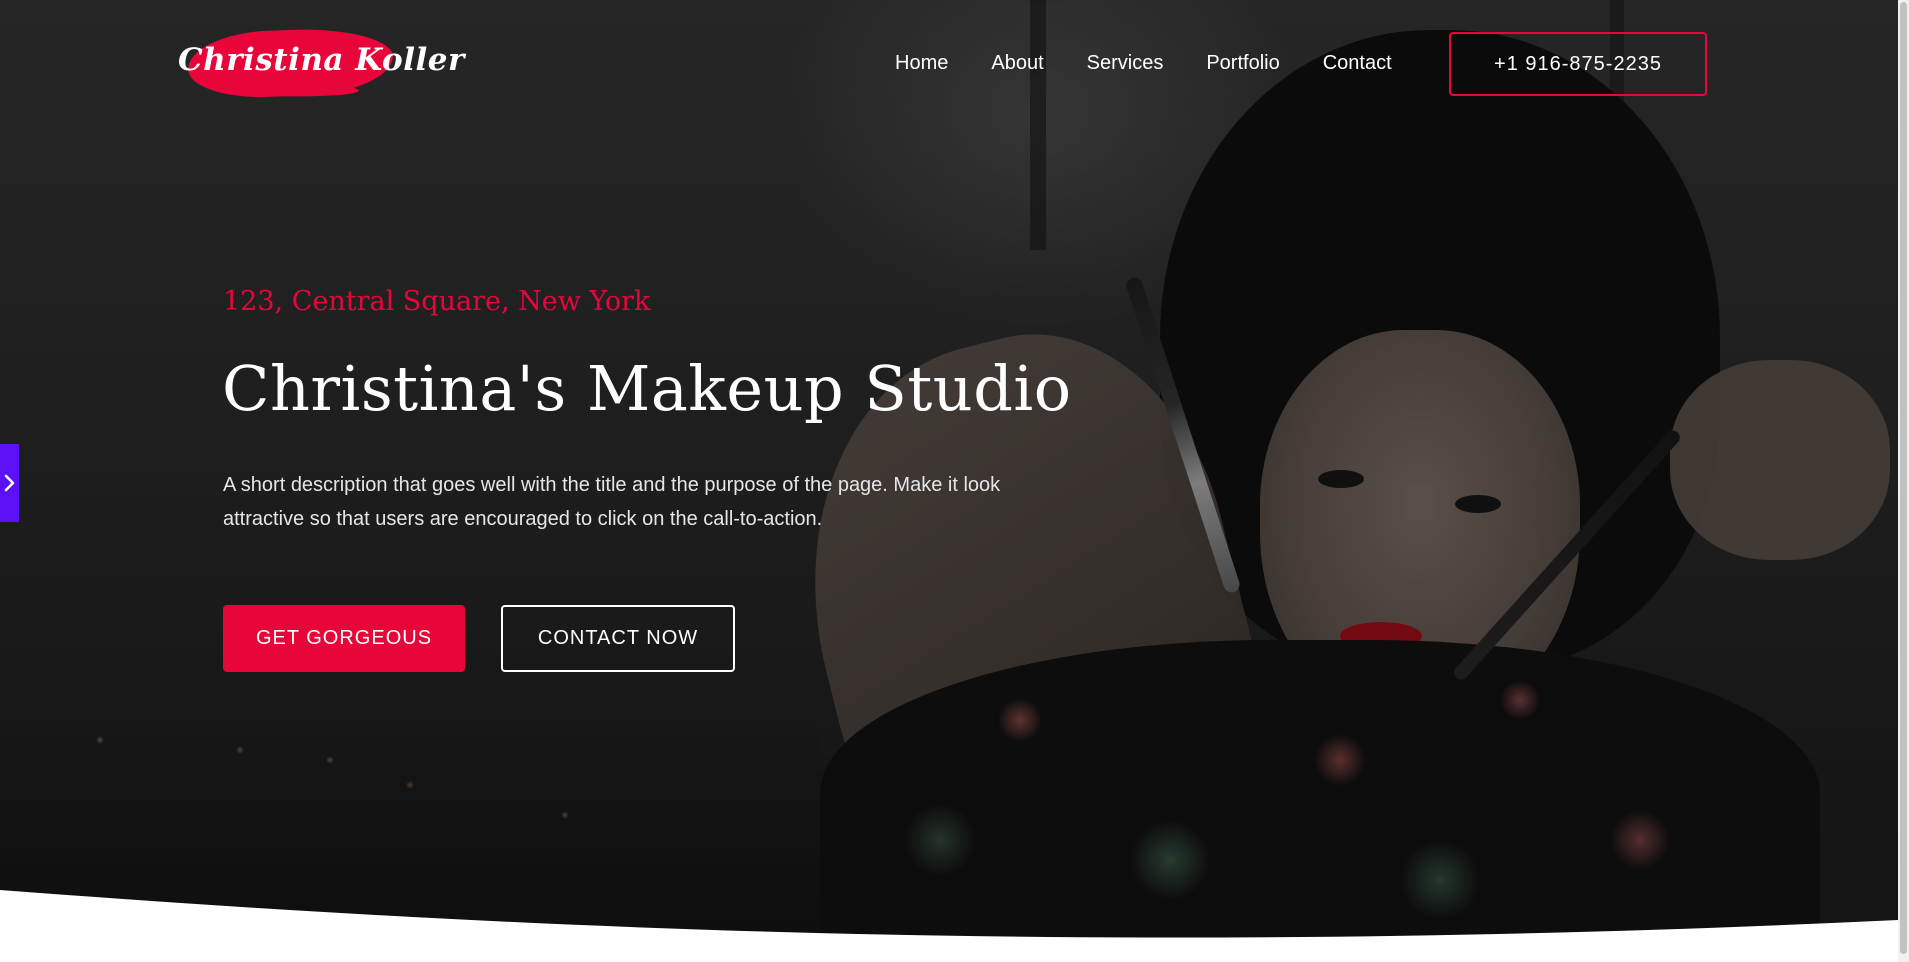 The height and width of the screenshot is (962, 1909). I want to click on side-panel-toggle, so click(9, 483).